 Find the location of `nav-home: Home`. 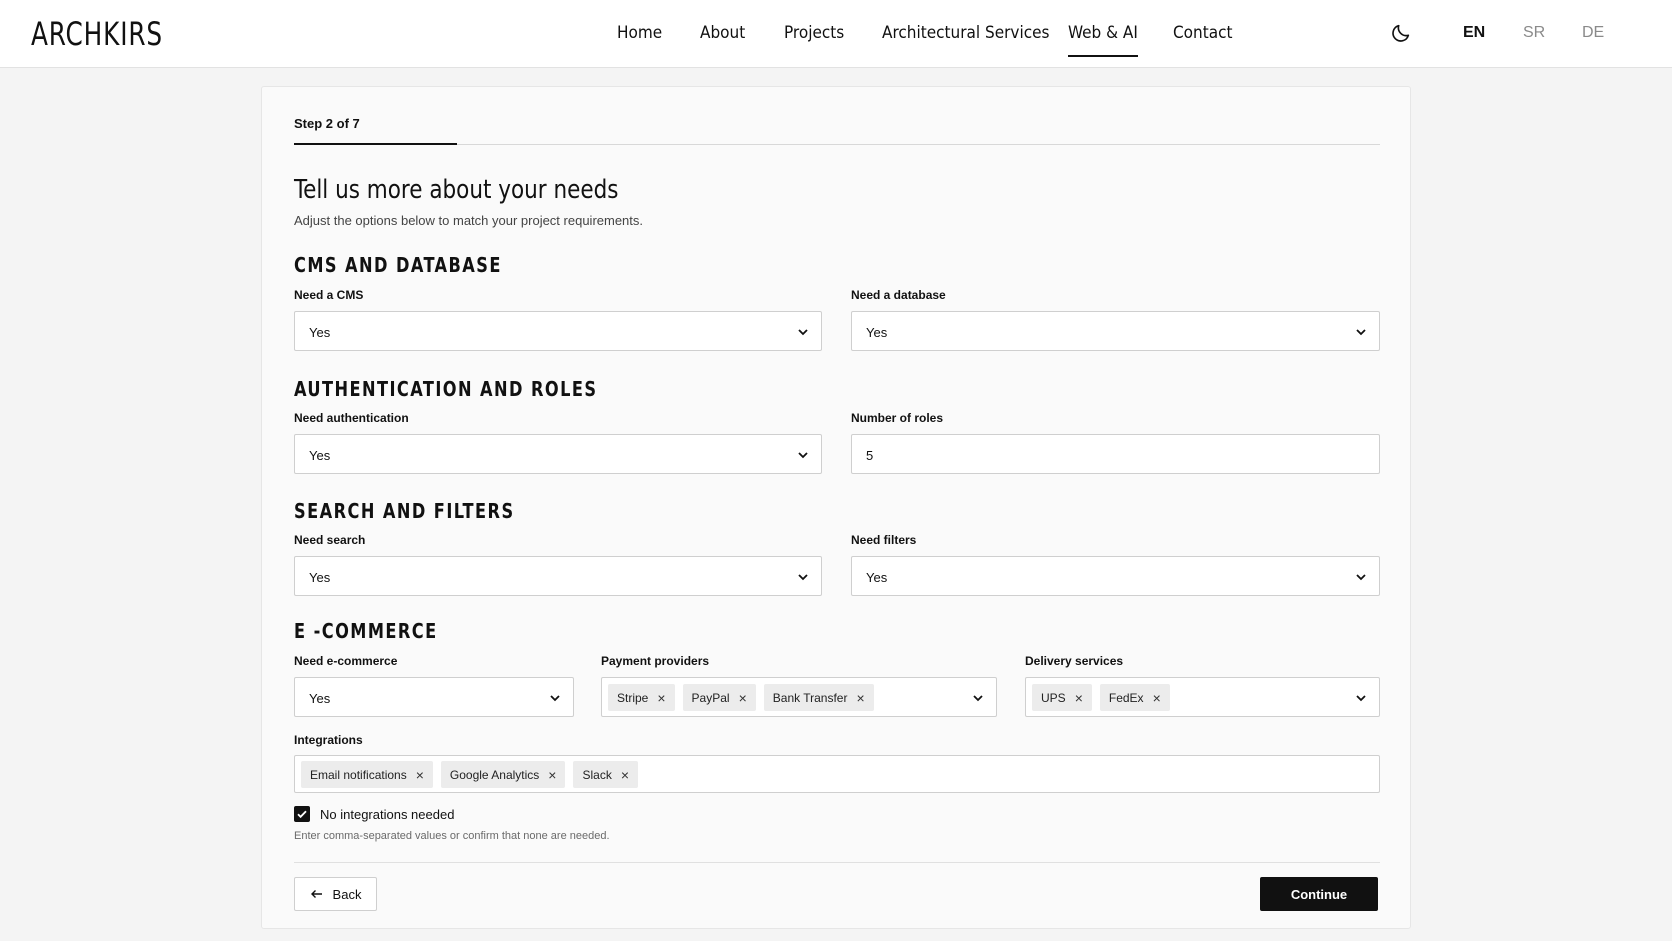

nav-home: Home is located at coordinates (639, 33).